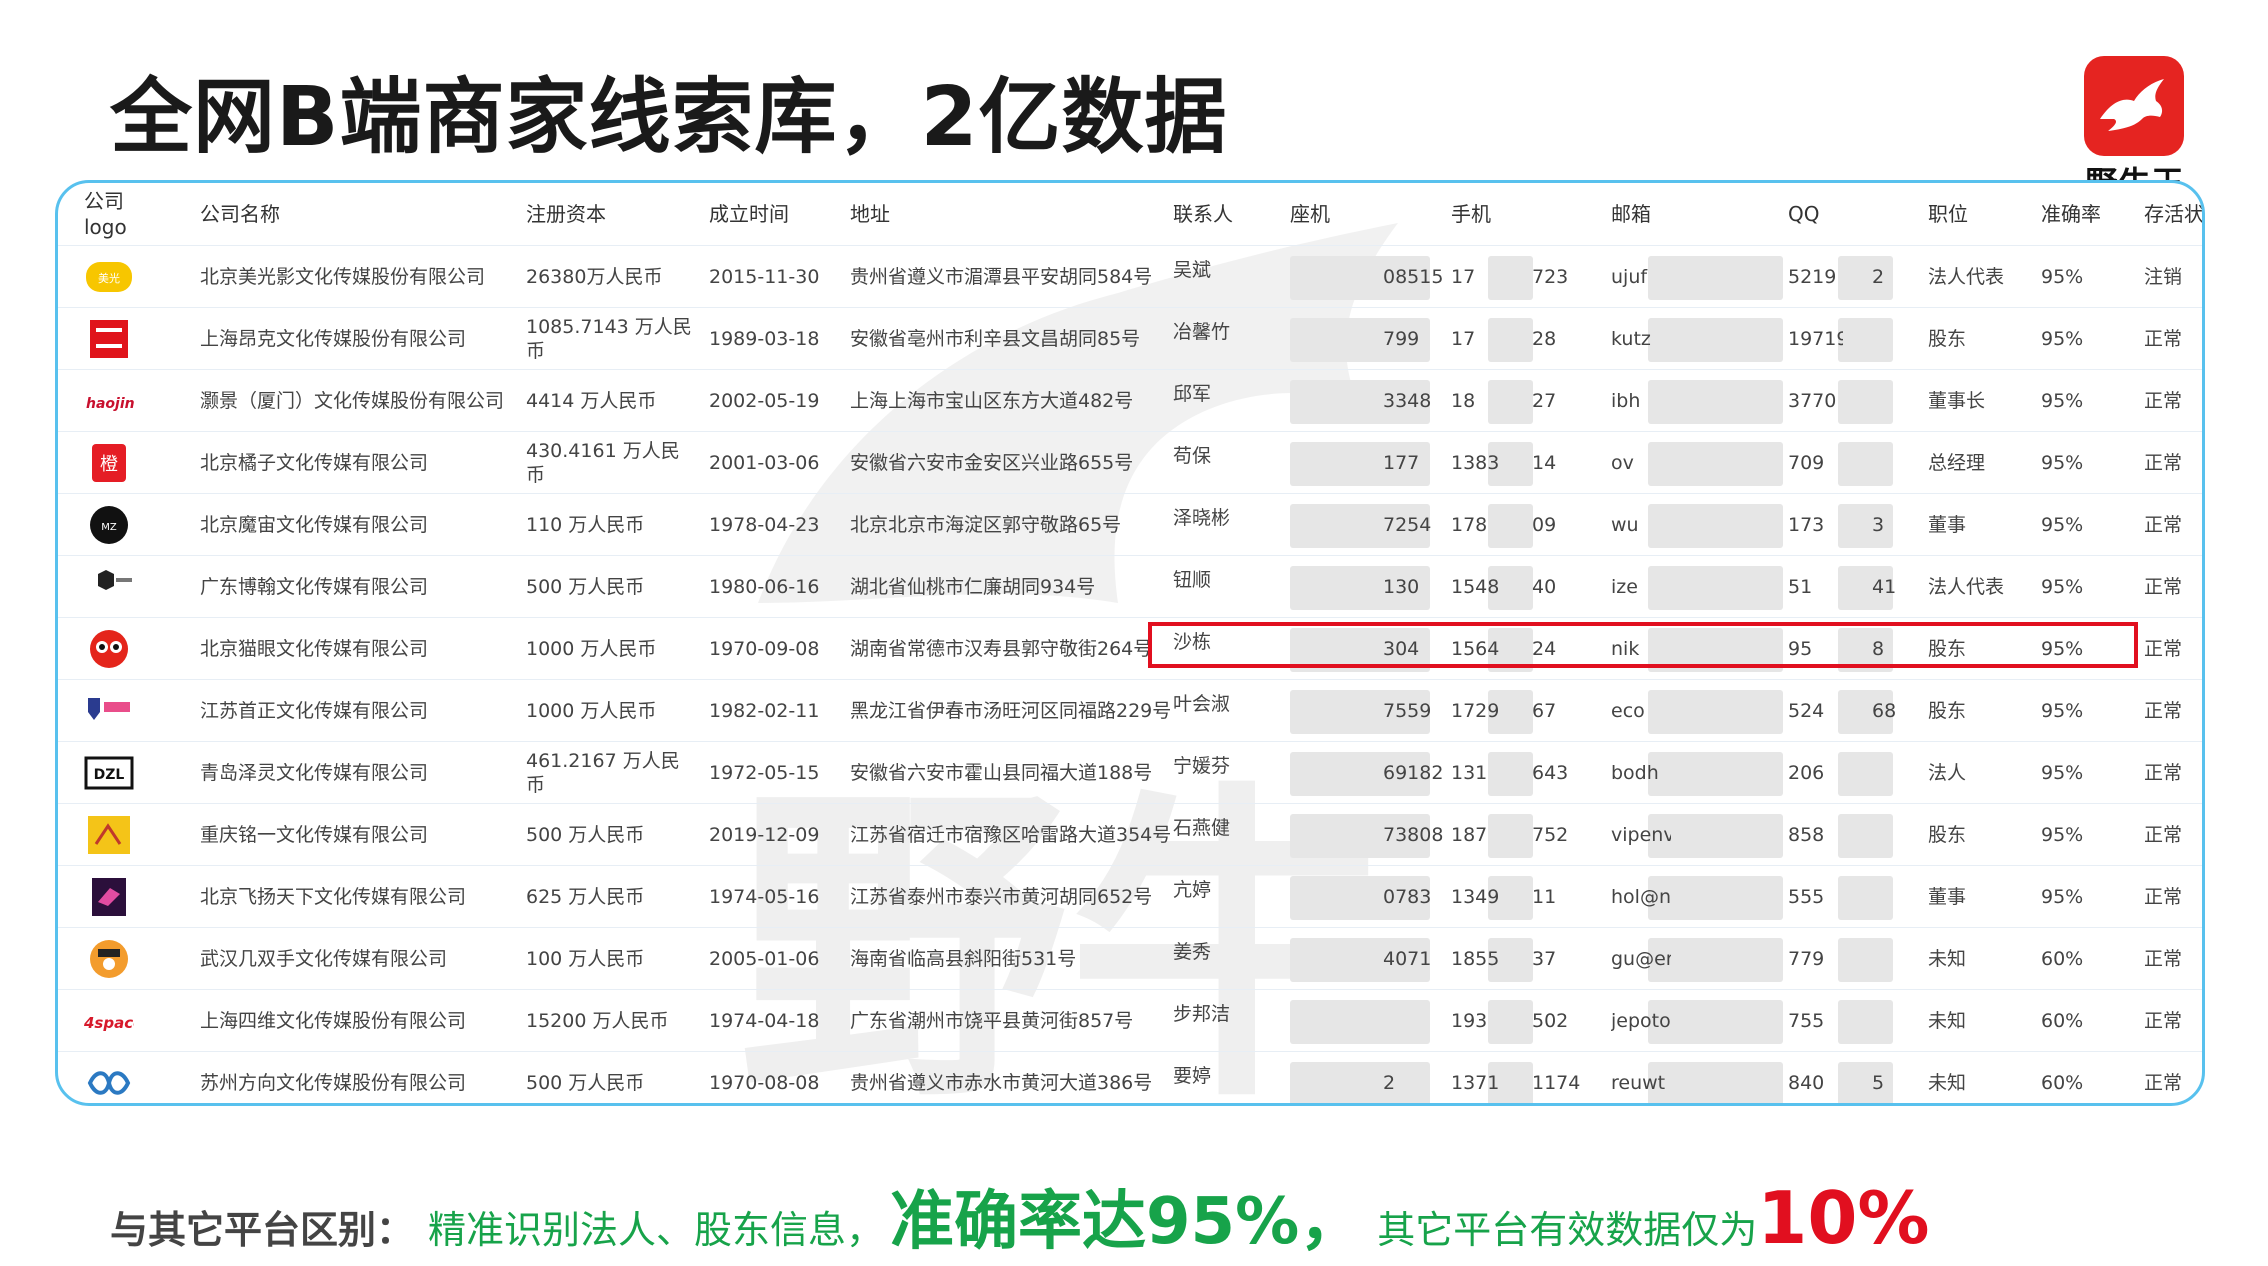  I want to click on qq-head: 524, so click(1806, 711).